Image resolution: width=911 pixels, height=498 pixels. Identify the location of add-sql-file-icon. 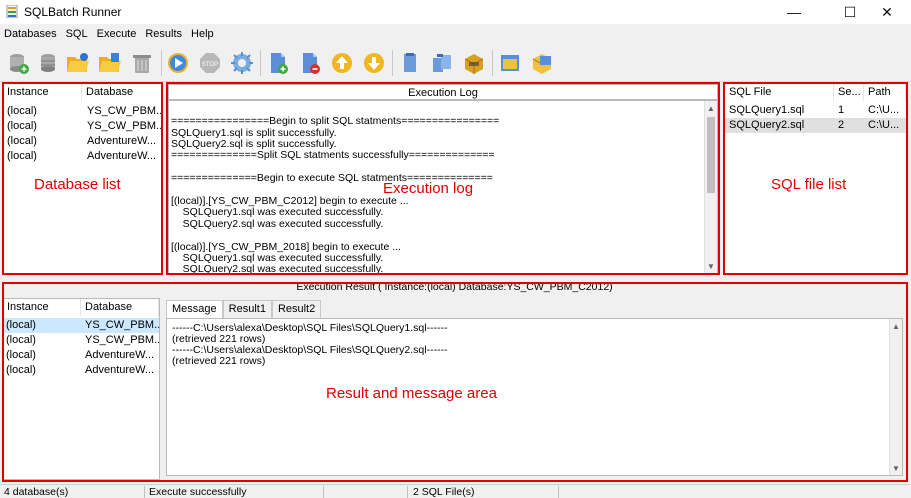
(278, 63).